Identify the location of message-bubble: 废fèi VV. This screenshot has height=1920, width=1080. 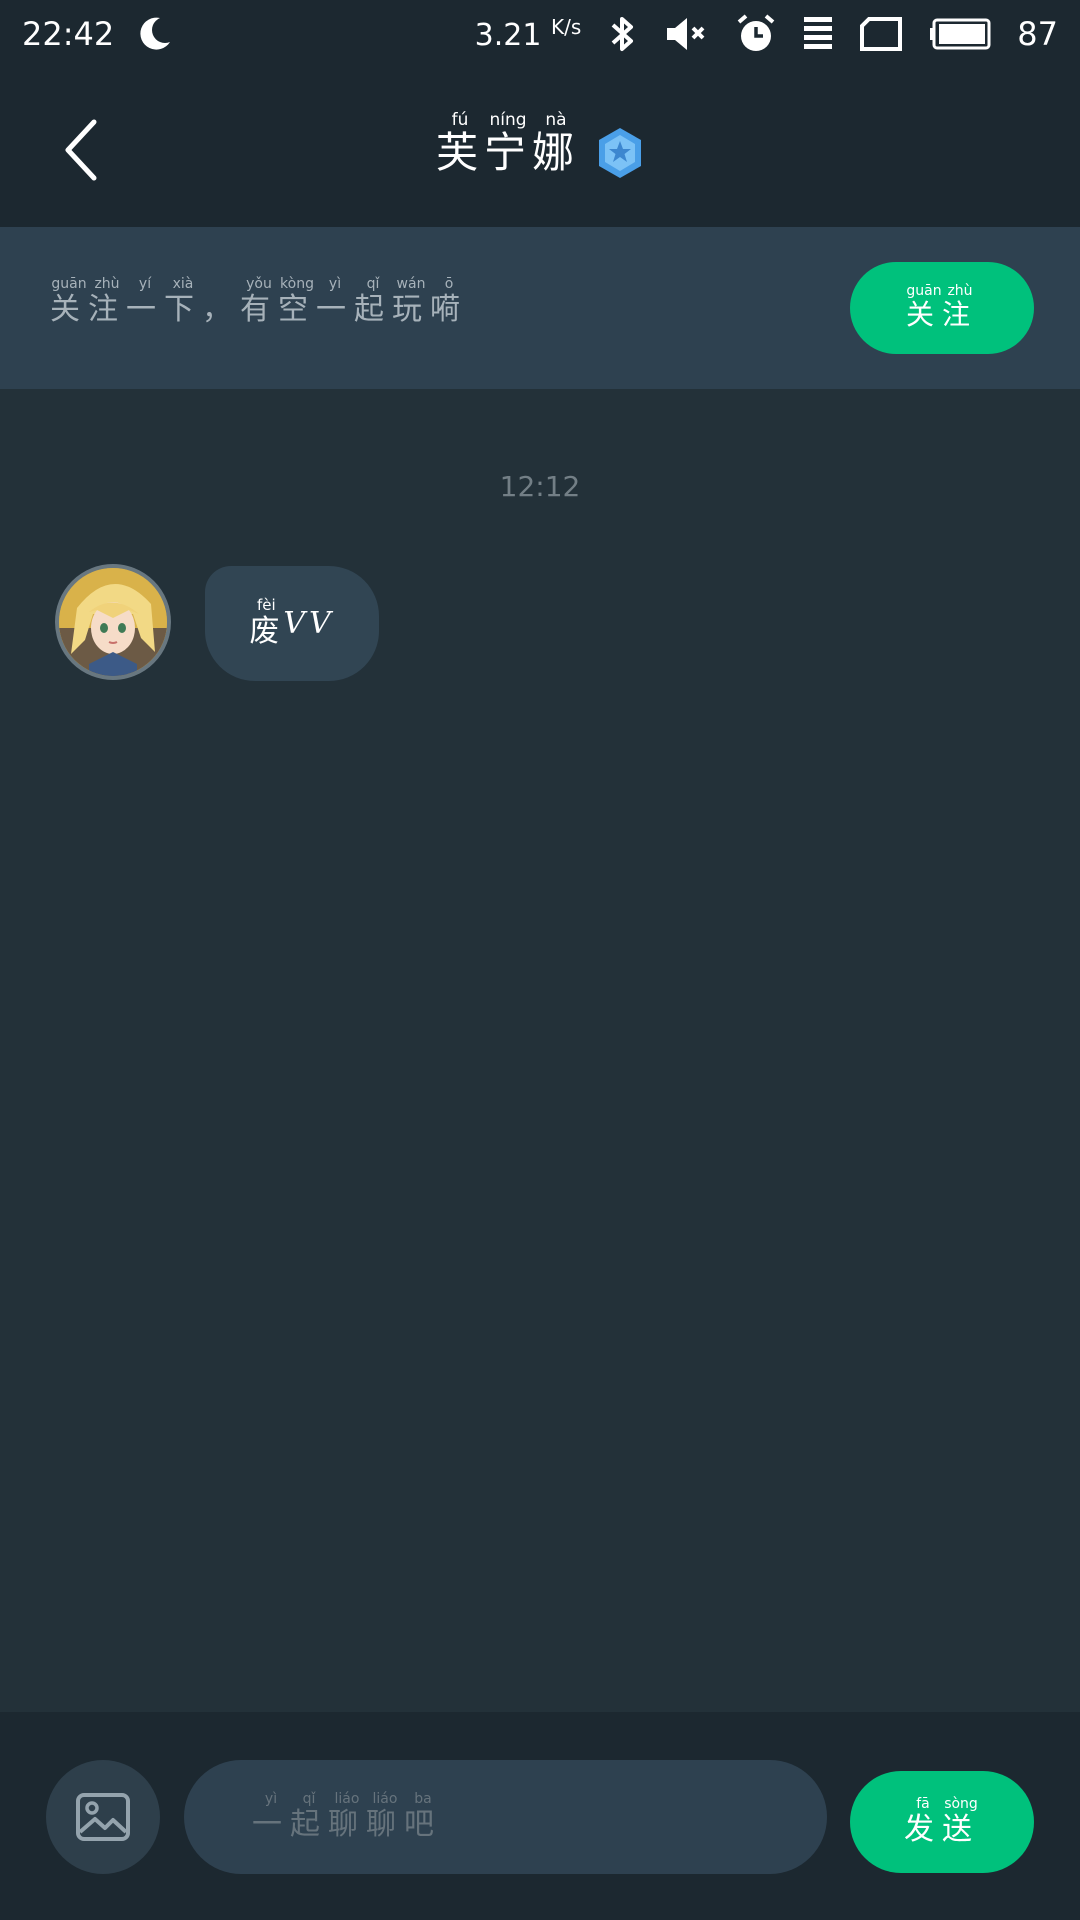
(292, 623).